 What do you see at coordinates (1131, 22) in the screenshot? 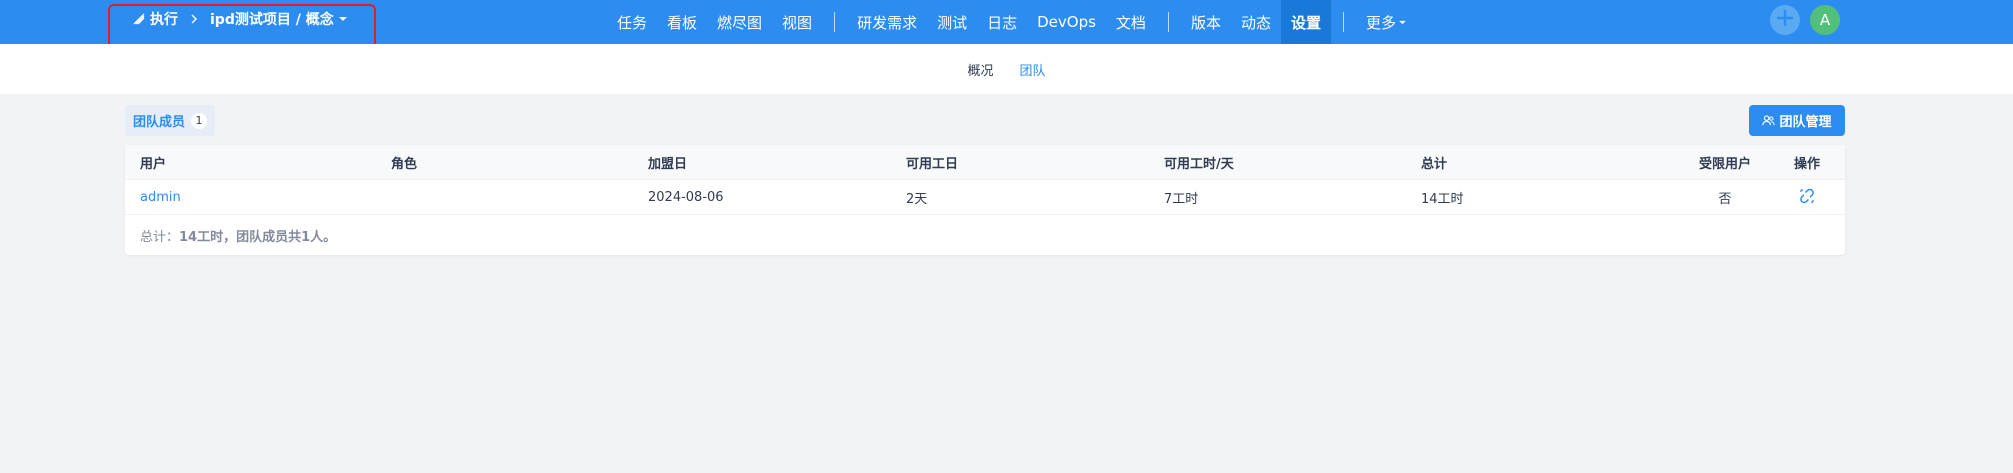
I see `nav-doc: 文档` at bounding box center [1131, 22].